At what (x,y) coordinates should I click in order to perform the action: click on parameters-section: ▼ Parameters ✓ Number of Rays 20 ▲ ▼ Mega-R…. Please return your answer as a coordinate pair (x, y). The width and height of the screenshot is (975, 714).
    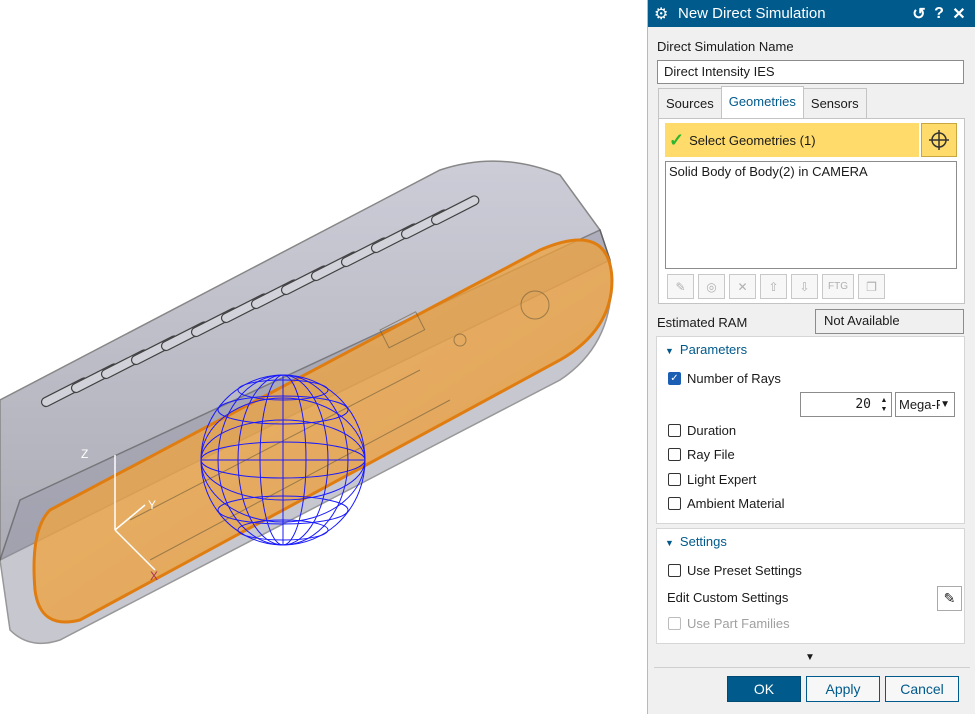
    Looking at the image, I should click on (810, 430).